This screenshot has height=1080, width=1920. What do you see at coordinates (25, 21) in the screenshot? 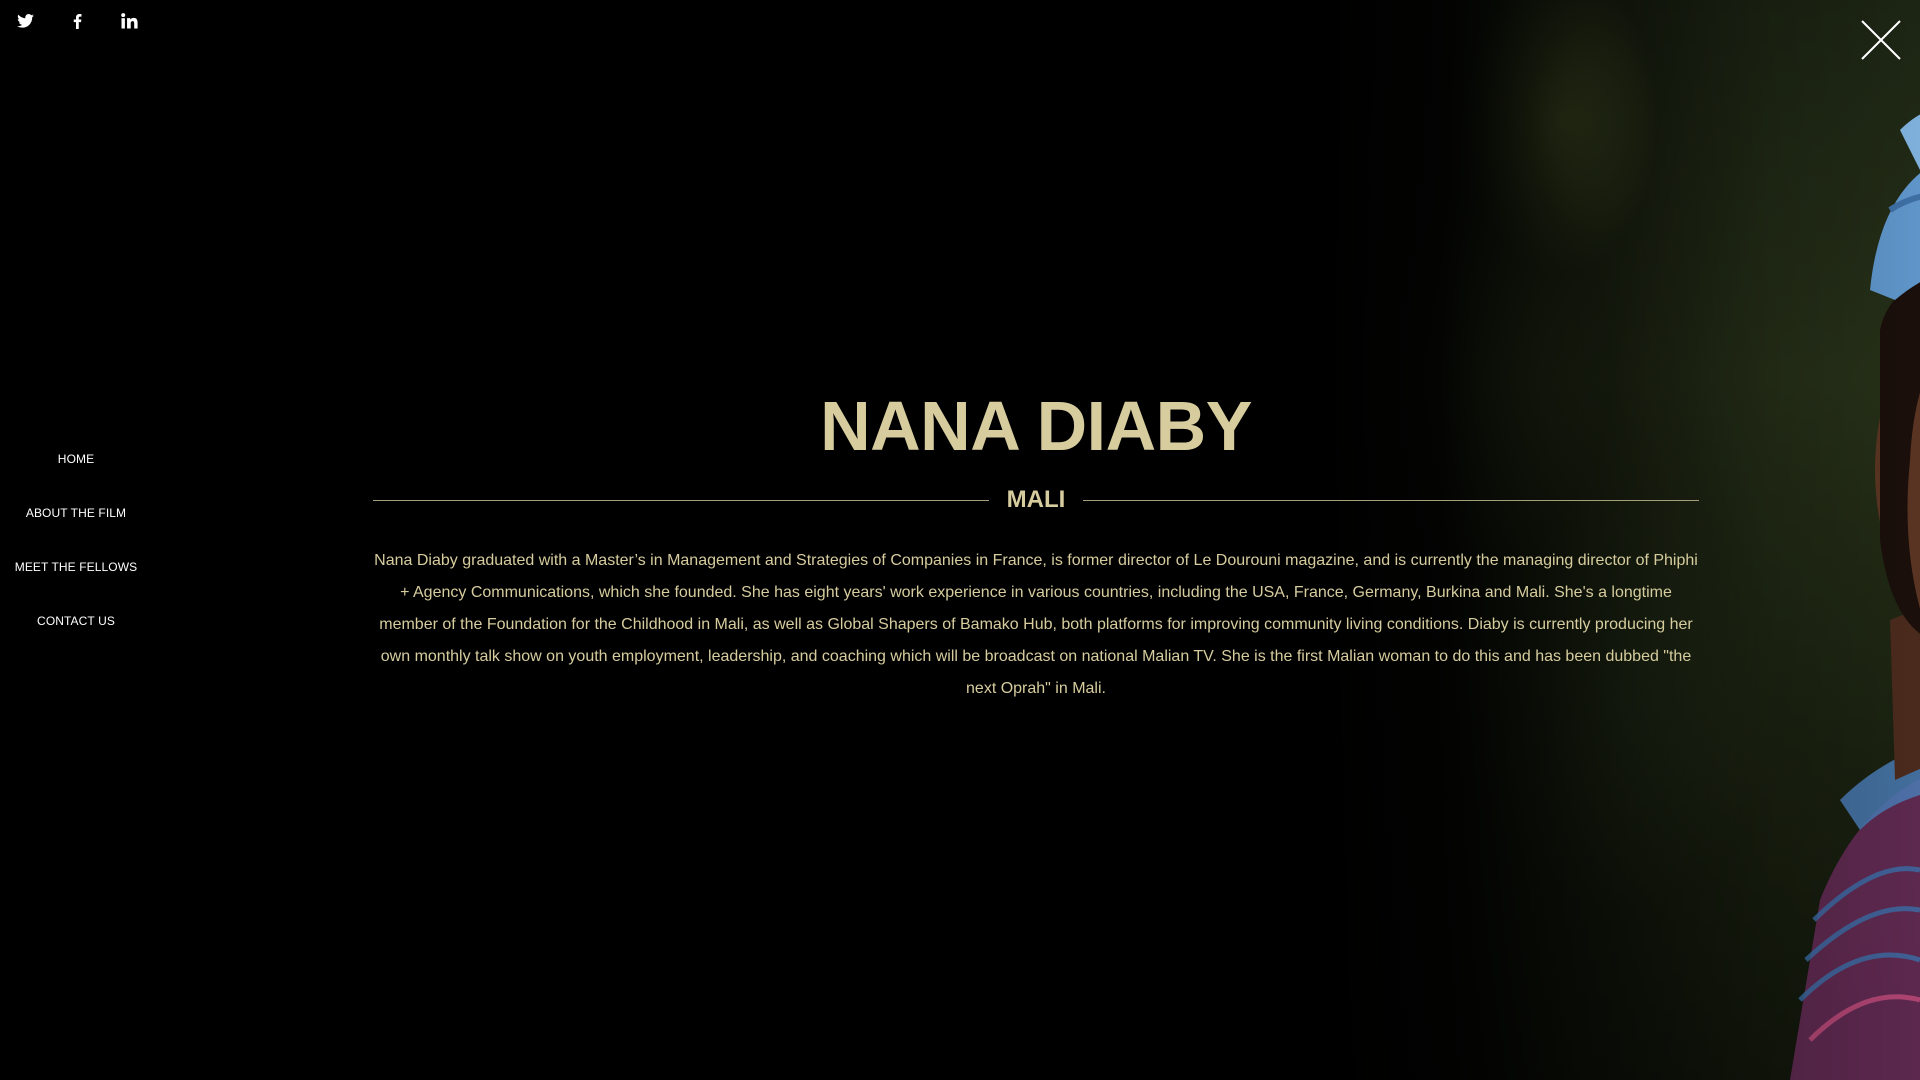
I see `twitter-icon` at bounding box center [25, 21].